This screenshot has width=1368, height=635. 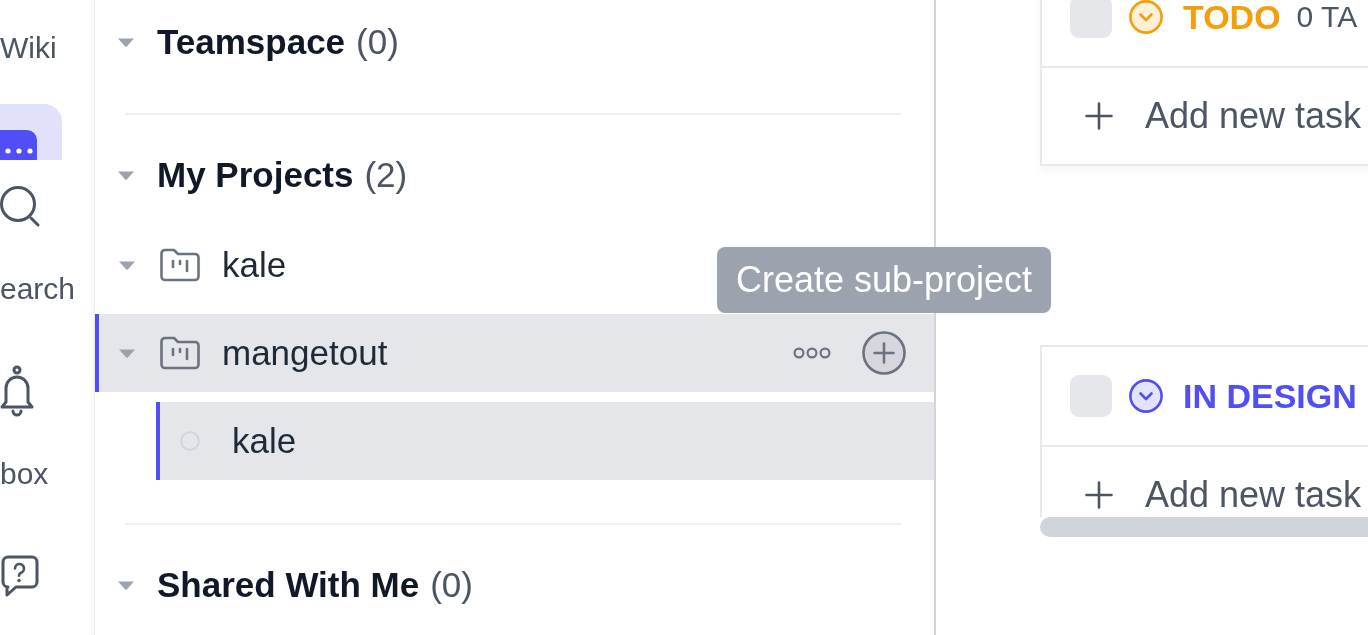 What do you see at coordinates (251, 42) in the screenshot?
I see `section-title: Teamspace` at bounding box center [251, 42].